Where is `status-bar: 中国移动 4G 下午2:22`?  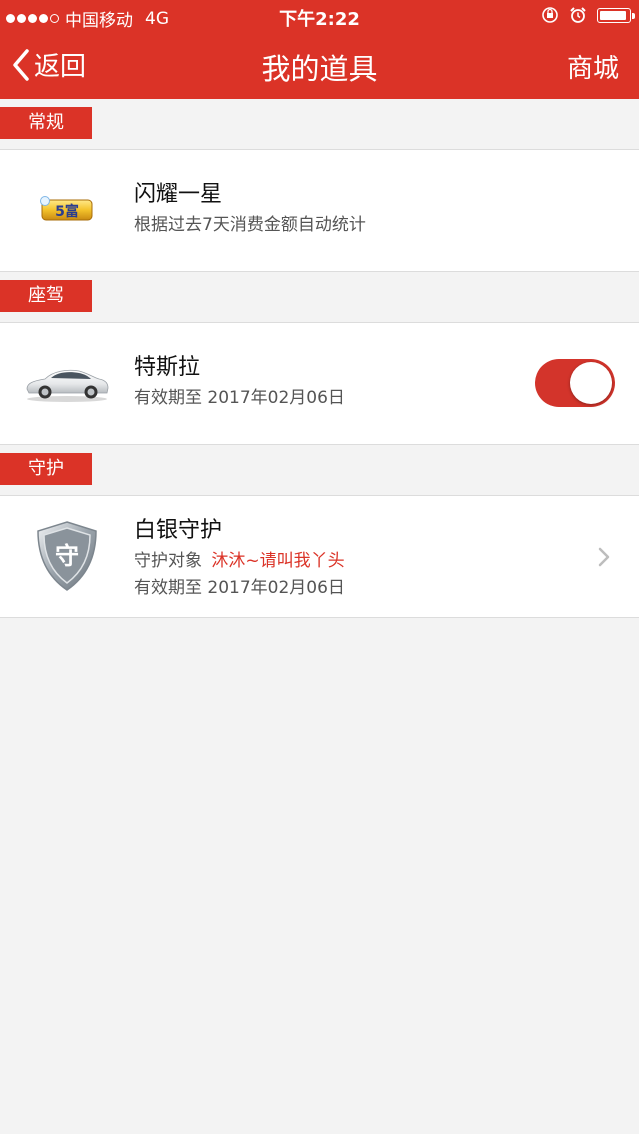 status-bar: 中国移动 4G 下午2:22 is located at coordinates (319, 16).